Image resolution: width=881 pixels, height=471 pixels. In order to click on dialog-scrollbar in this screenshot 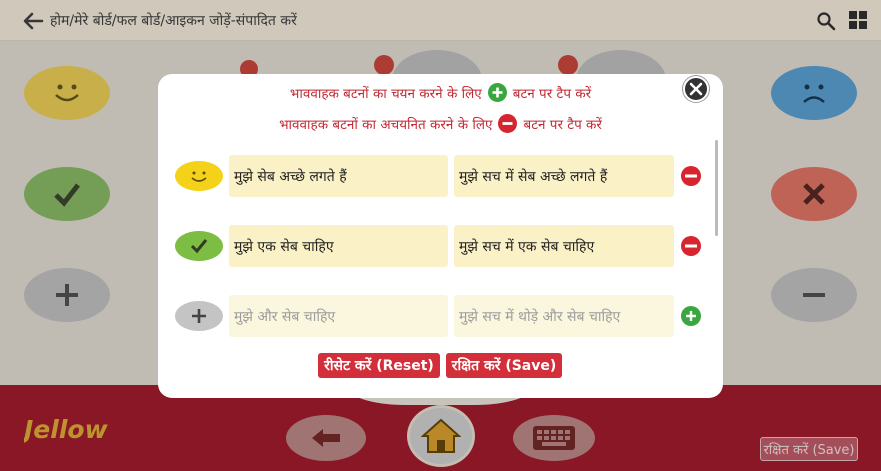, I will do `click(716, 188)`.